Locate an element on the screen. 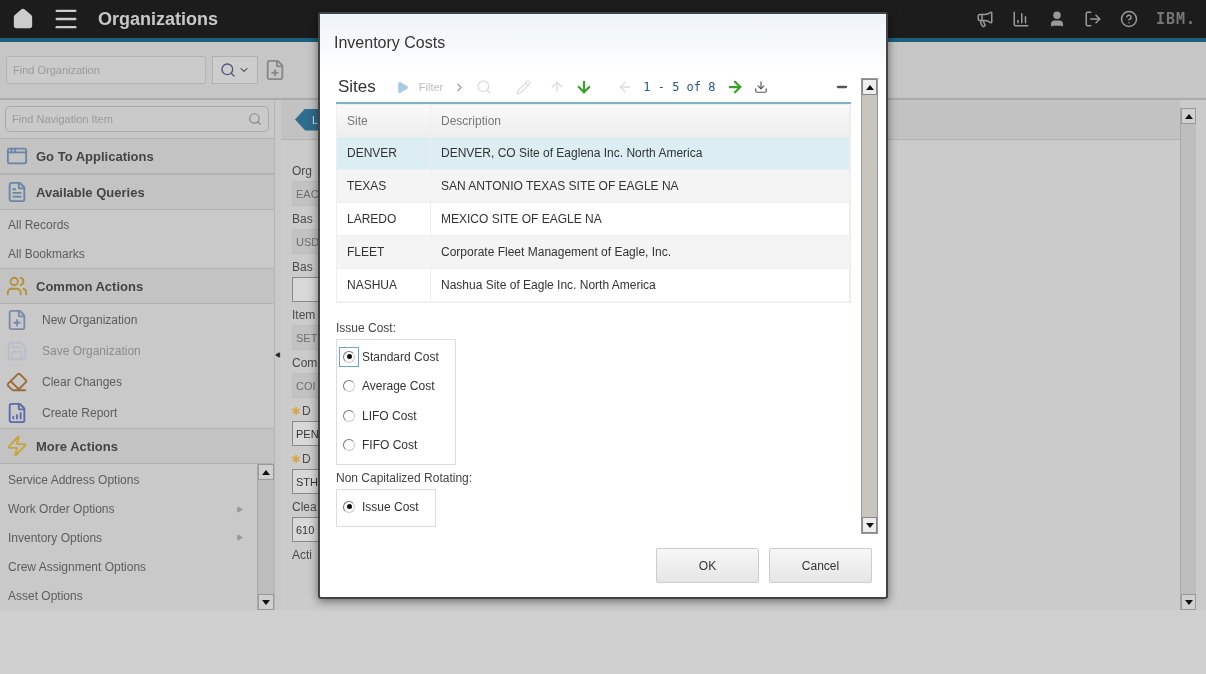 The image size is (1206, 674). radio-label: FIFO Cost is located at coordinates (390, 445).